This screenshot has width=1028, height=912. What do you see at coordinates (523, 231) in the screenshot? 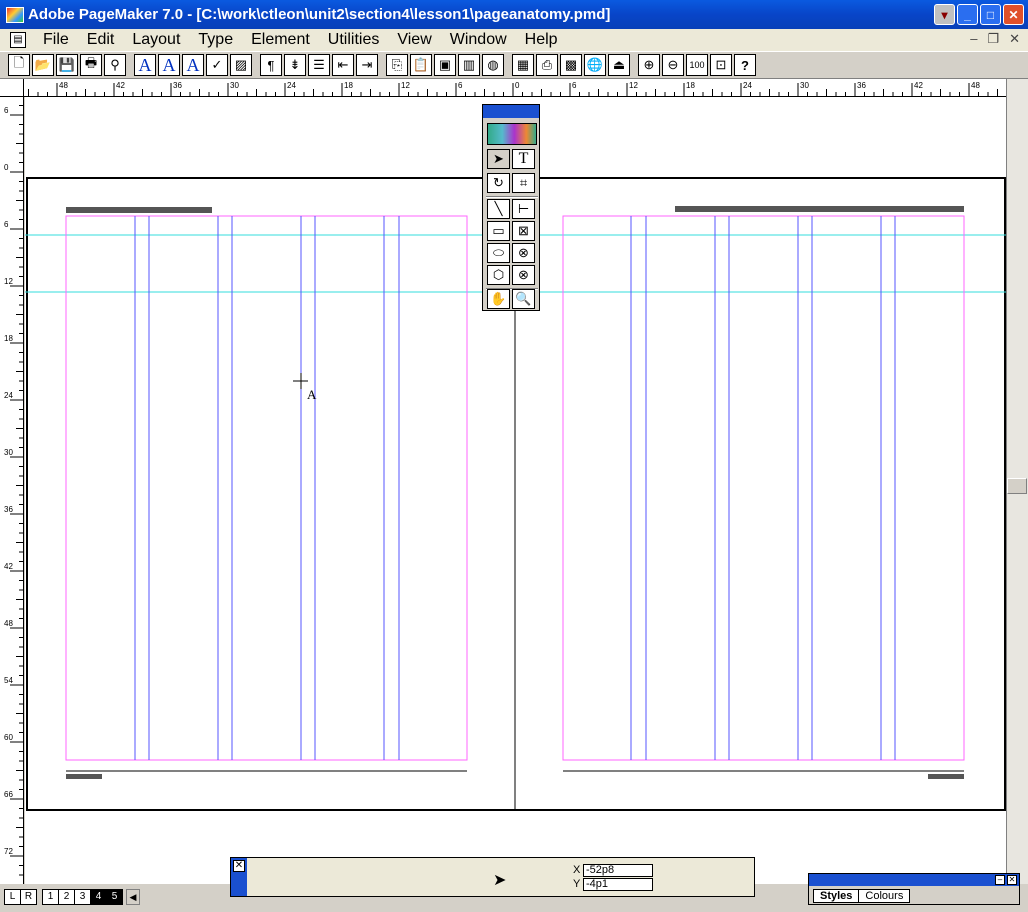
I see `rectangle-frame-tool-icon: ⊠` at bounding box center [523, 231].